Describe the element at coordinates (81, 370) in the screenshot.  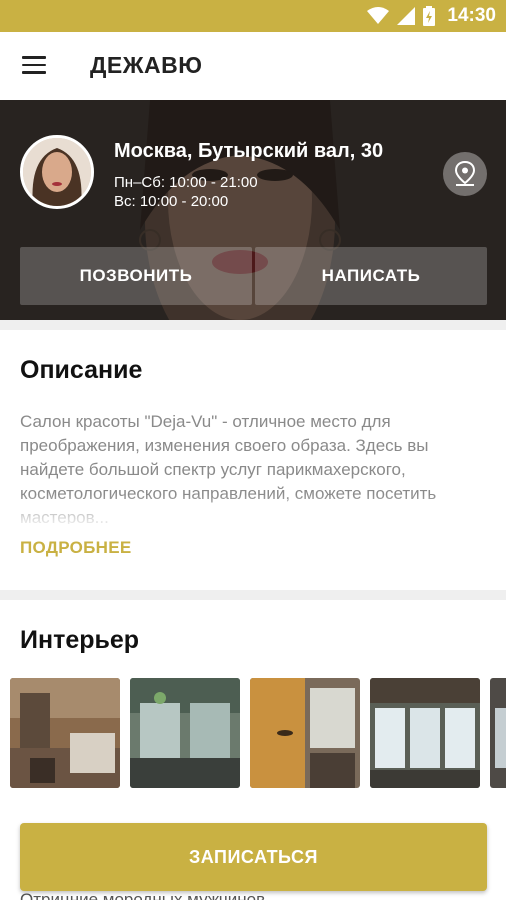
I see `description-title: Описание` at that location.